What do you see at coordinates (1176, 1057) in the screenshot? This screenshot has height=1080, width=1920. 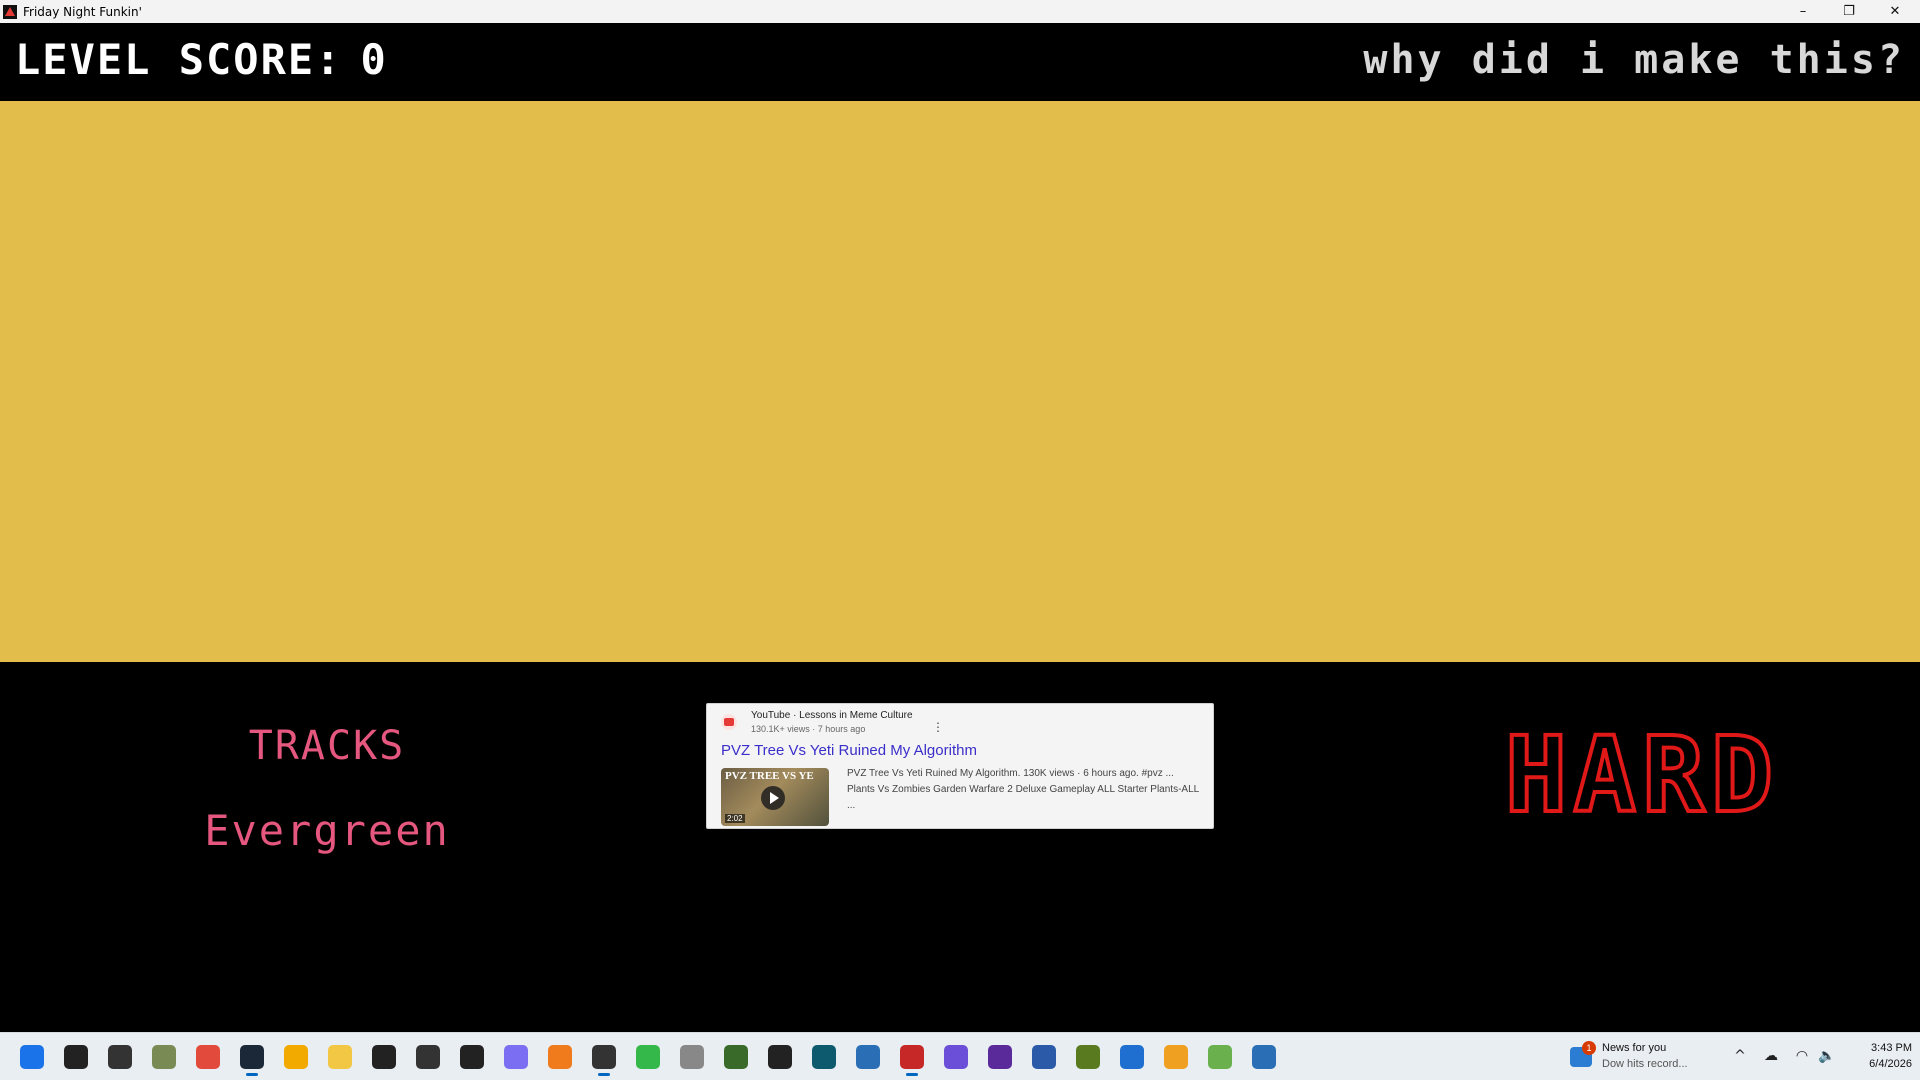 I see `headphones-app-icon` at bounding box center [1176, 1057].